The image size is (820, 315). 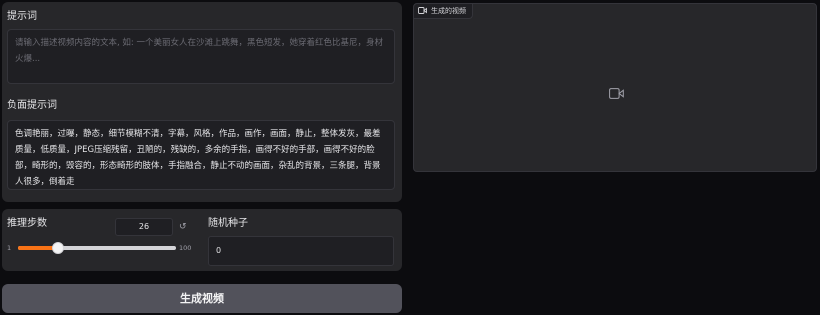 What do you see at coordinates (202, 240) in the screenshot?
I see `settings-panel: 推理步数 26 ↺ 1 100 随机种子 0` at bounding box center [202, 240].